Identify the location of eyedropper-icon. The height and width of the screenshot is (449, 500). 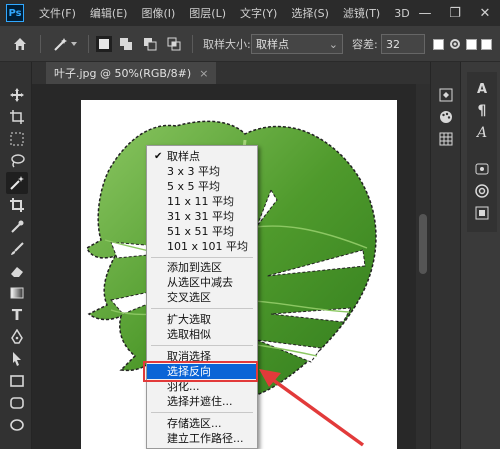
(17, 227).